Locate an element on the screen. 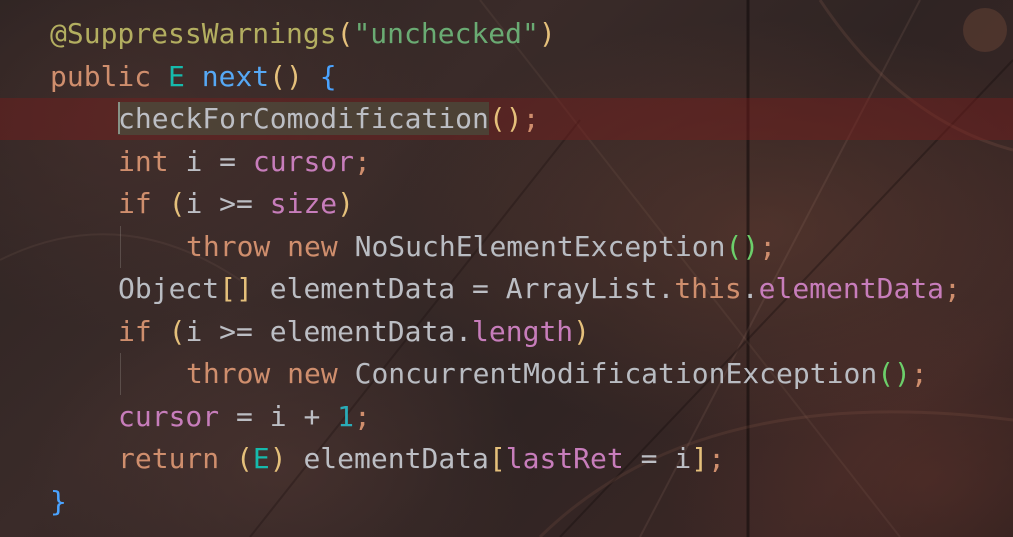  code-line: public E next() { is located at coordinates (506, 77).